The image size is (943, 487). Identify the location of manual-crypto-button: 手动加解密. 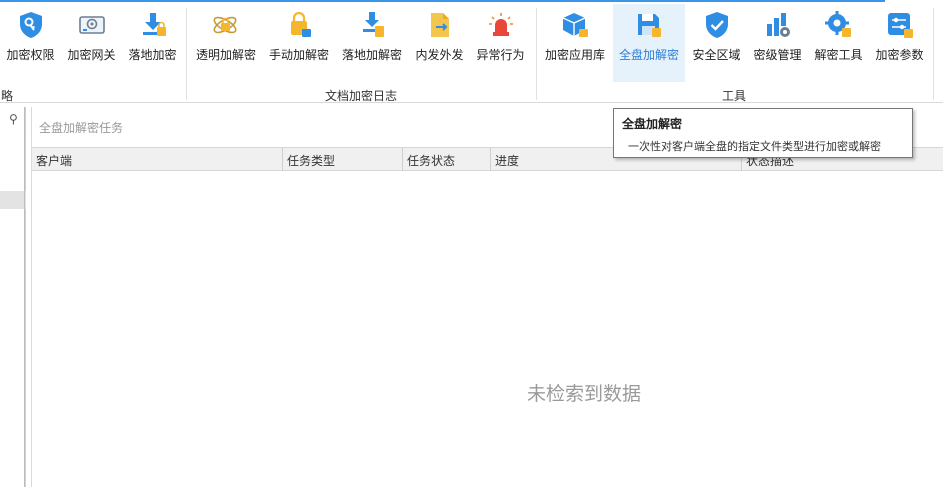
(299, 43).